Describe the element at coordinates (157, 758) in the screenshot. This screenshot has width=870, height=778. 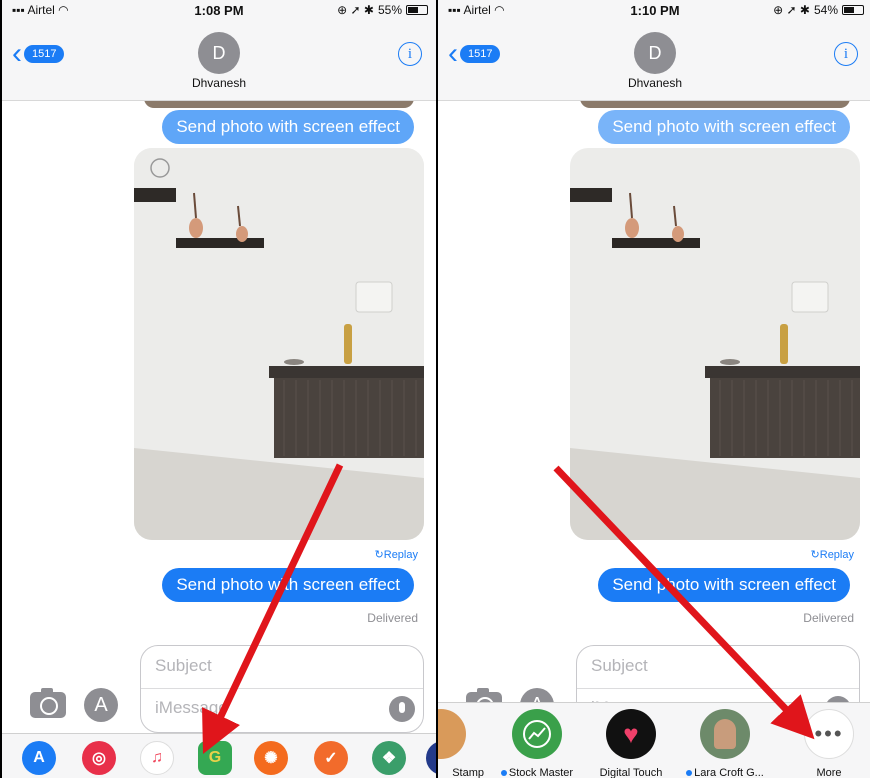
I see `music-icon: ♫` at that location.